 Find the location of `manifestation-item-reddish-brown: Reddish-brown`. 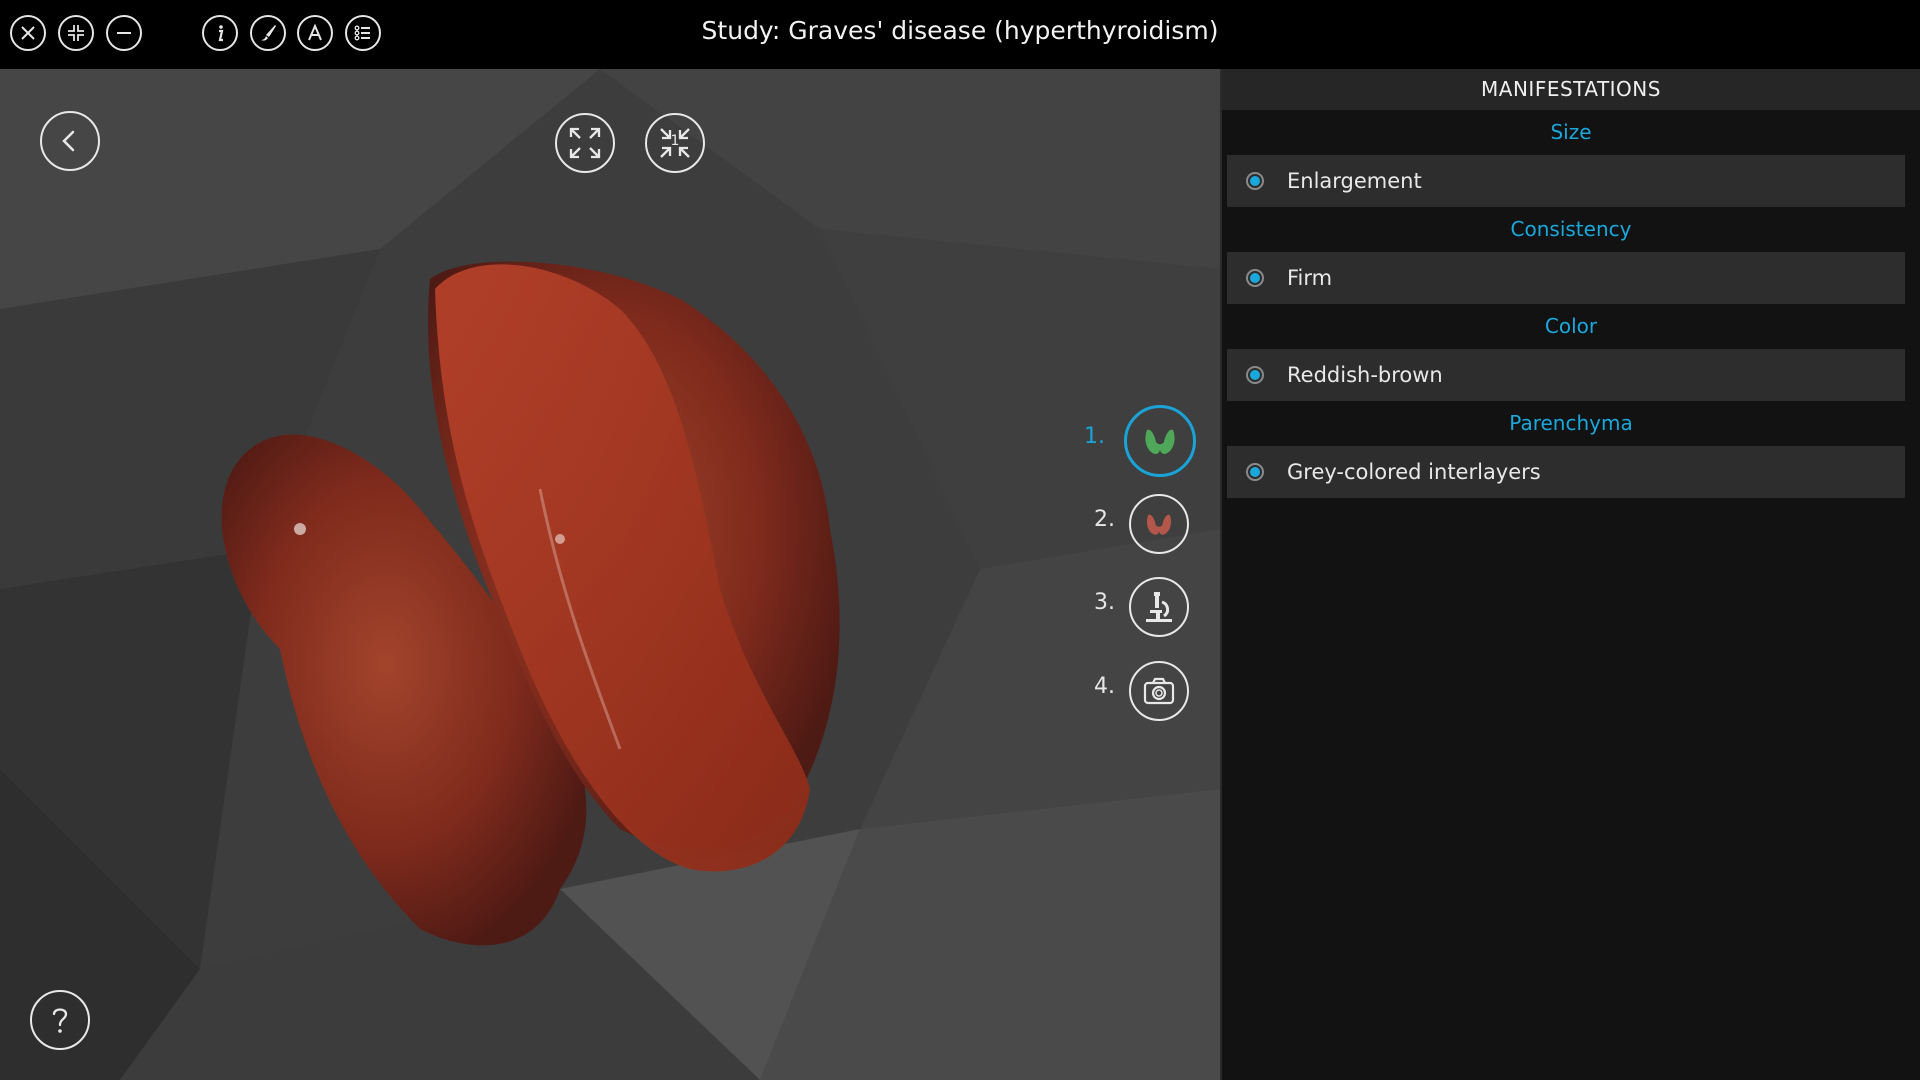

manifestation-item-reddish-brown: Reddish-brown is located at coordinates (1566, 375).